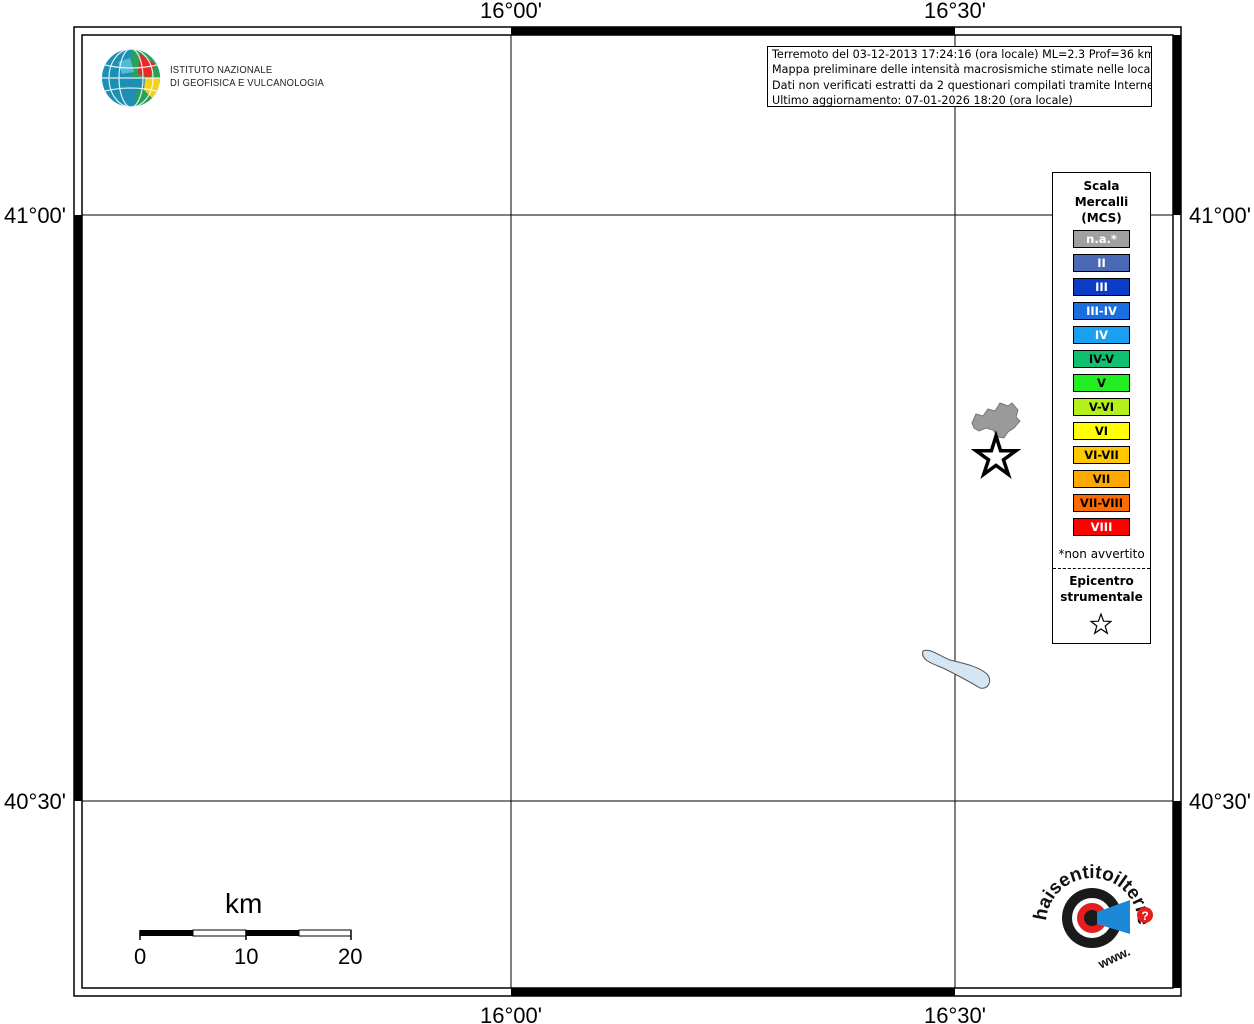 The width and height of the screenshot is (1254, 1024). I want to click on legend-swatch: VII, so click(1101, 479).